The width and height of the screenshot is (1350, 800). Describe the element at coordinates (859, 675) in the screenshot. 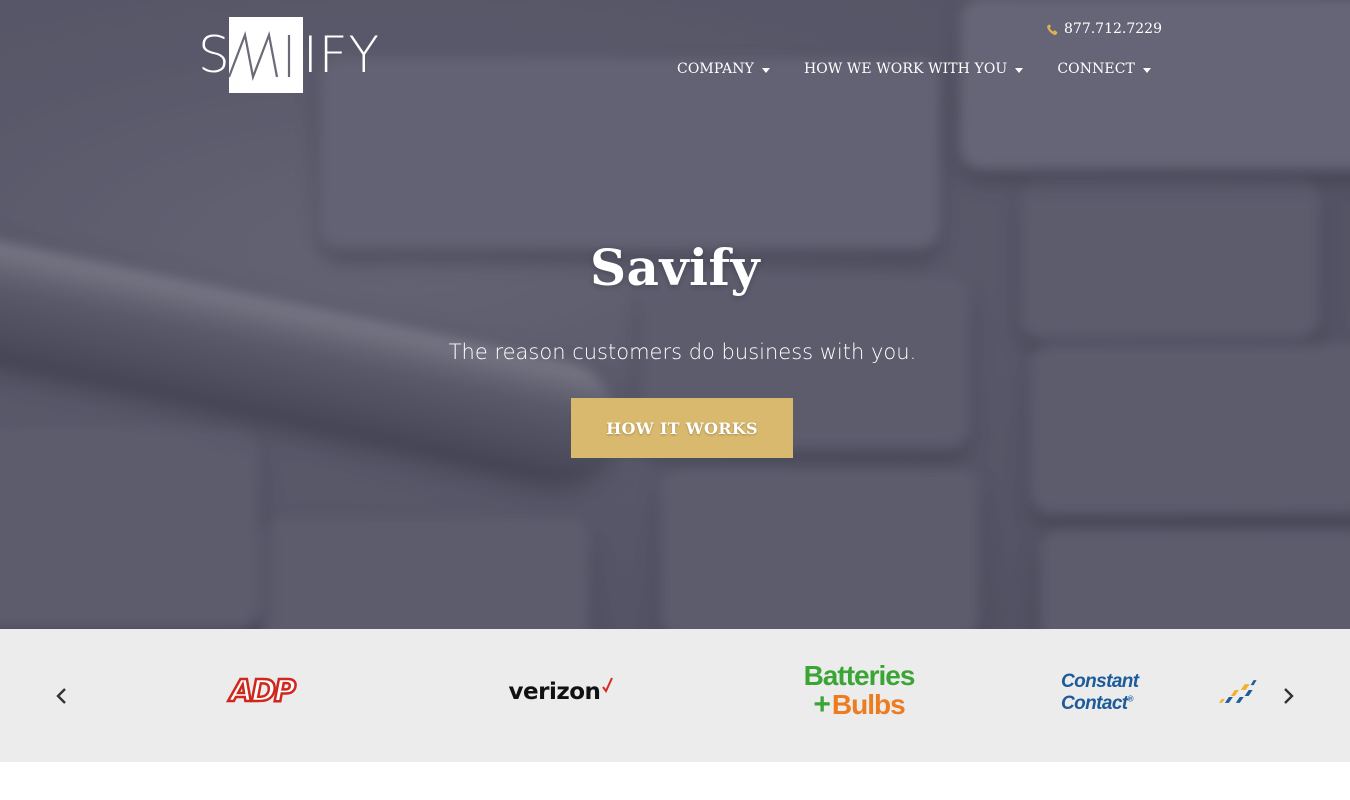

I see `bb-logo-line1: Batteries` at that location.